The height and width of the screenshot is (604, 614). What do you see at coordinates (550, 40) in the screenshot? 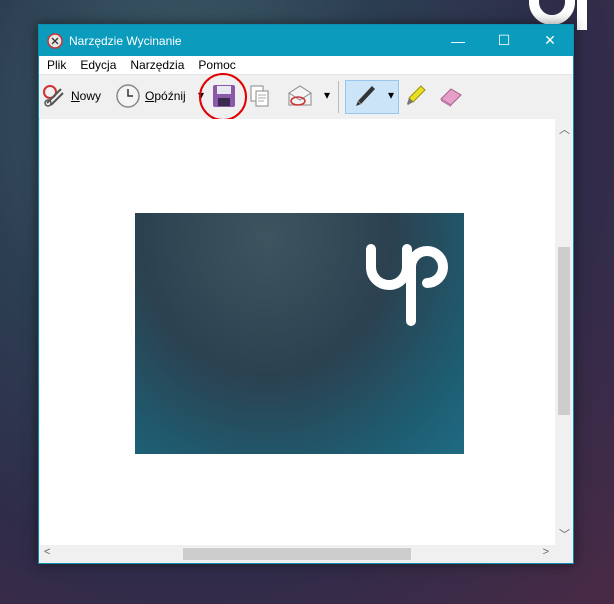
I see `close-button: ✕` at bounding box center [550, 40].